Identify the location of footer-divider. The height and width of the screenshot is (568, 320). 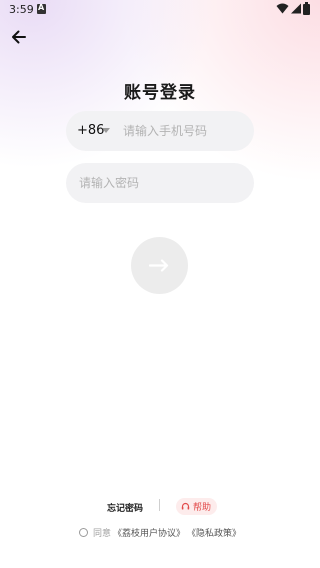
(159, 505).